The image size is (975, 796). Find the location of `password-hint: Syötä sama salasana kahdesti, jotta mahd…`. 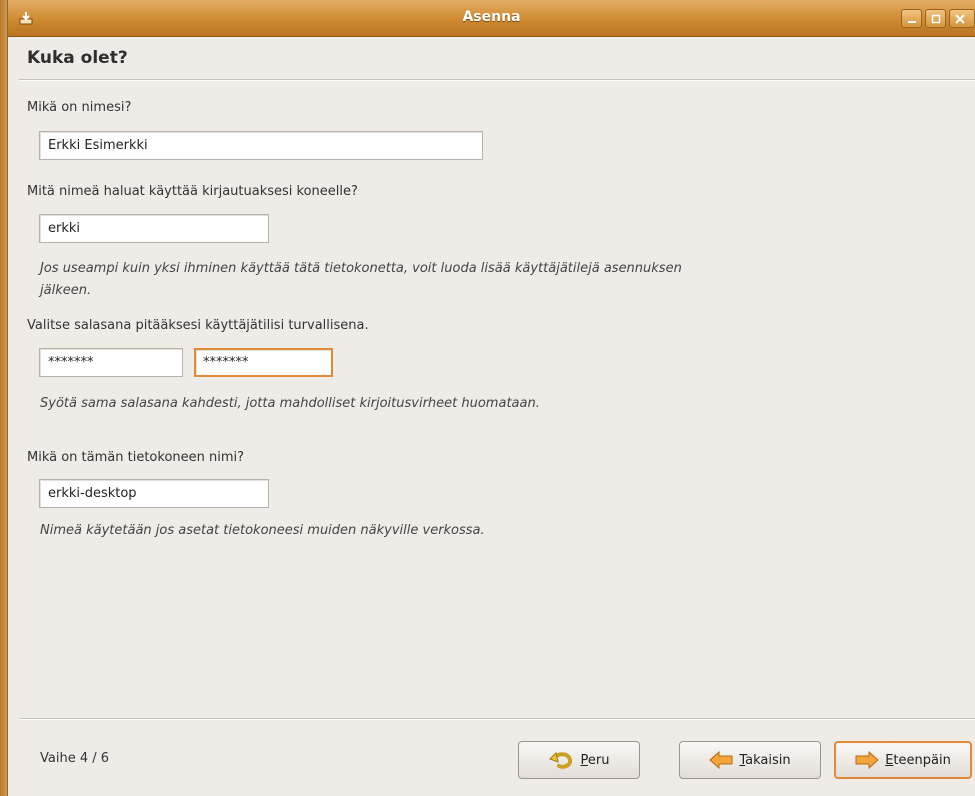

password-hint: Syötä sama salasana kahdesti, jotta mahd… is located at coordinates (290, 403).